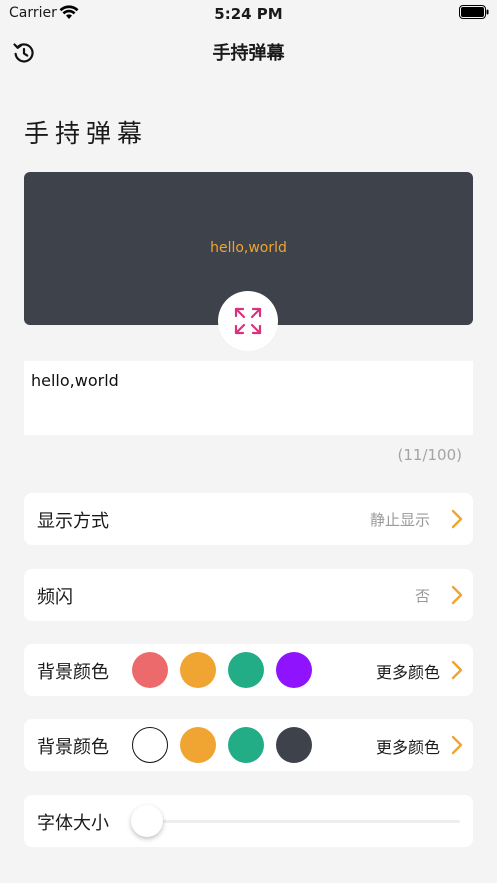 The height and width of the screenshot is (883, 497). Describe the element at coordinates (86, 133) in the screenshot. I see `page-heading: 手持弹幕` at that location.